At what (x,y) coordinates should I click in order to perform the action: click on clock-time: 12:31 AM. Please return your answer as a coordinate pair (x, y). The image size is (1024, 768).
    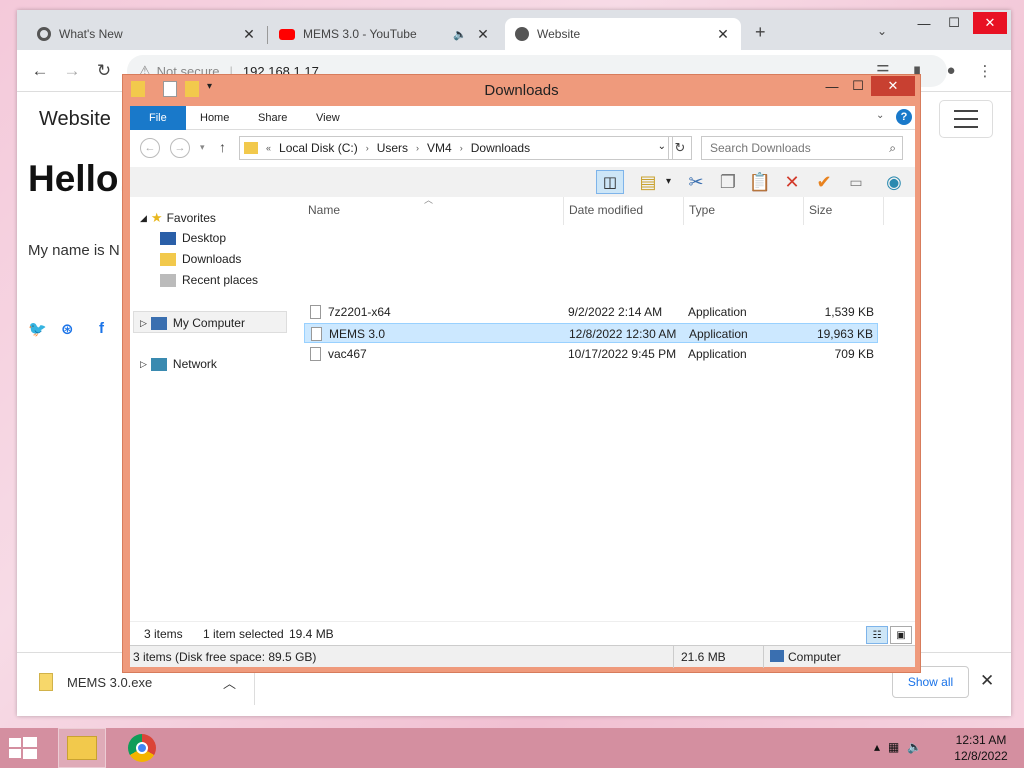
    Looking at the image, I should click on (981, 740).